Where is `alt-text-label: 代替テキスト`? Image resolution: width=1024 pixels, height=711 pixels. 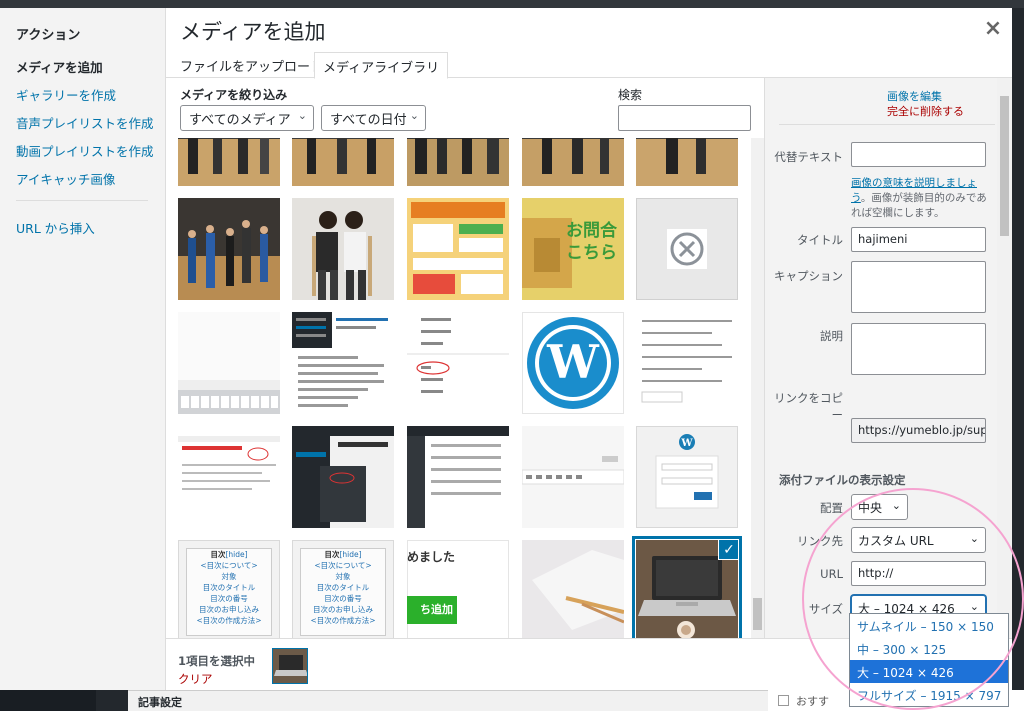 alt-text-label: 代替テキスト is located at coordinates (808, 157).